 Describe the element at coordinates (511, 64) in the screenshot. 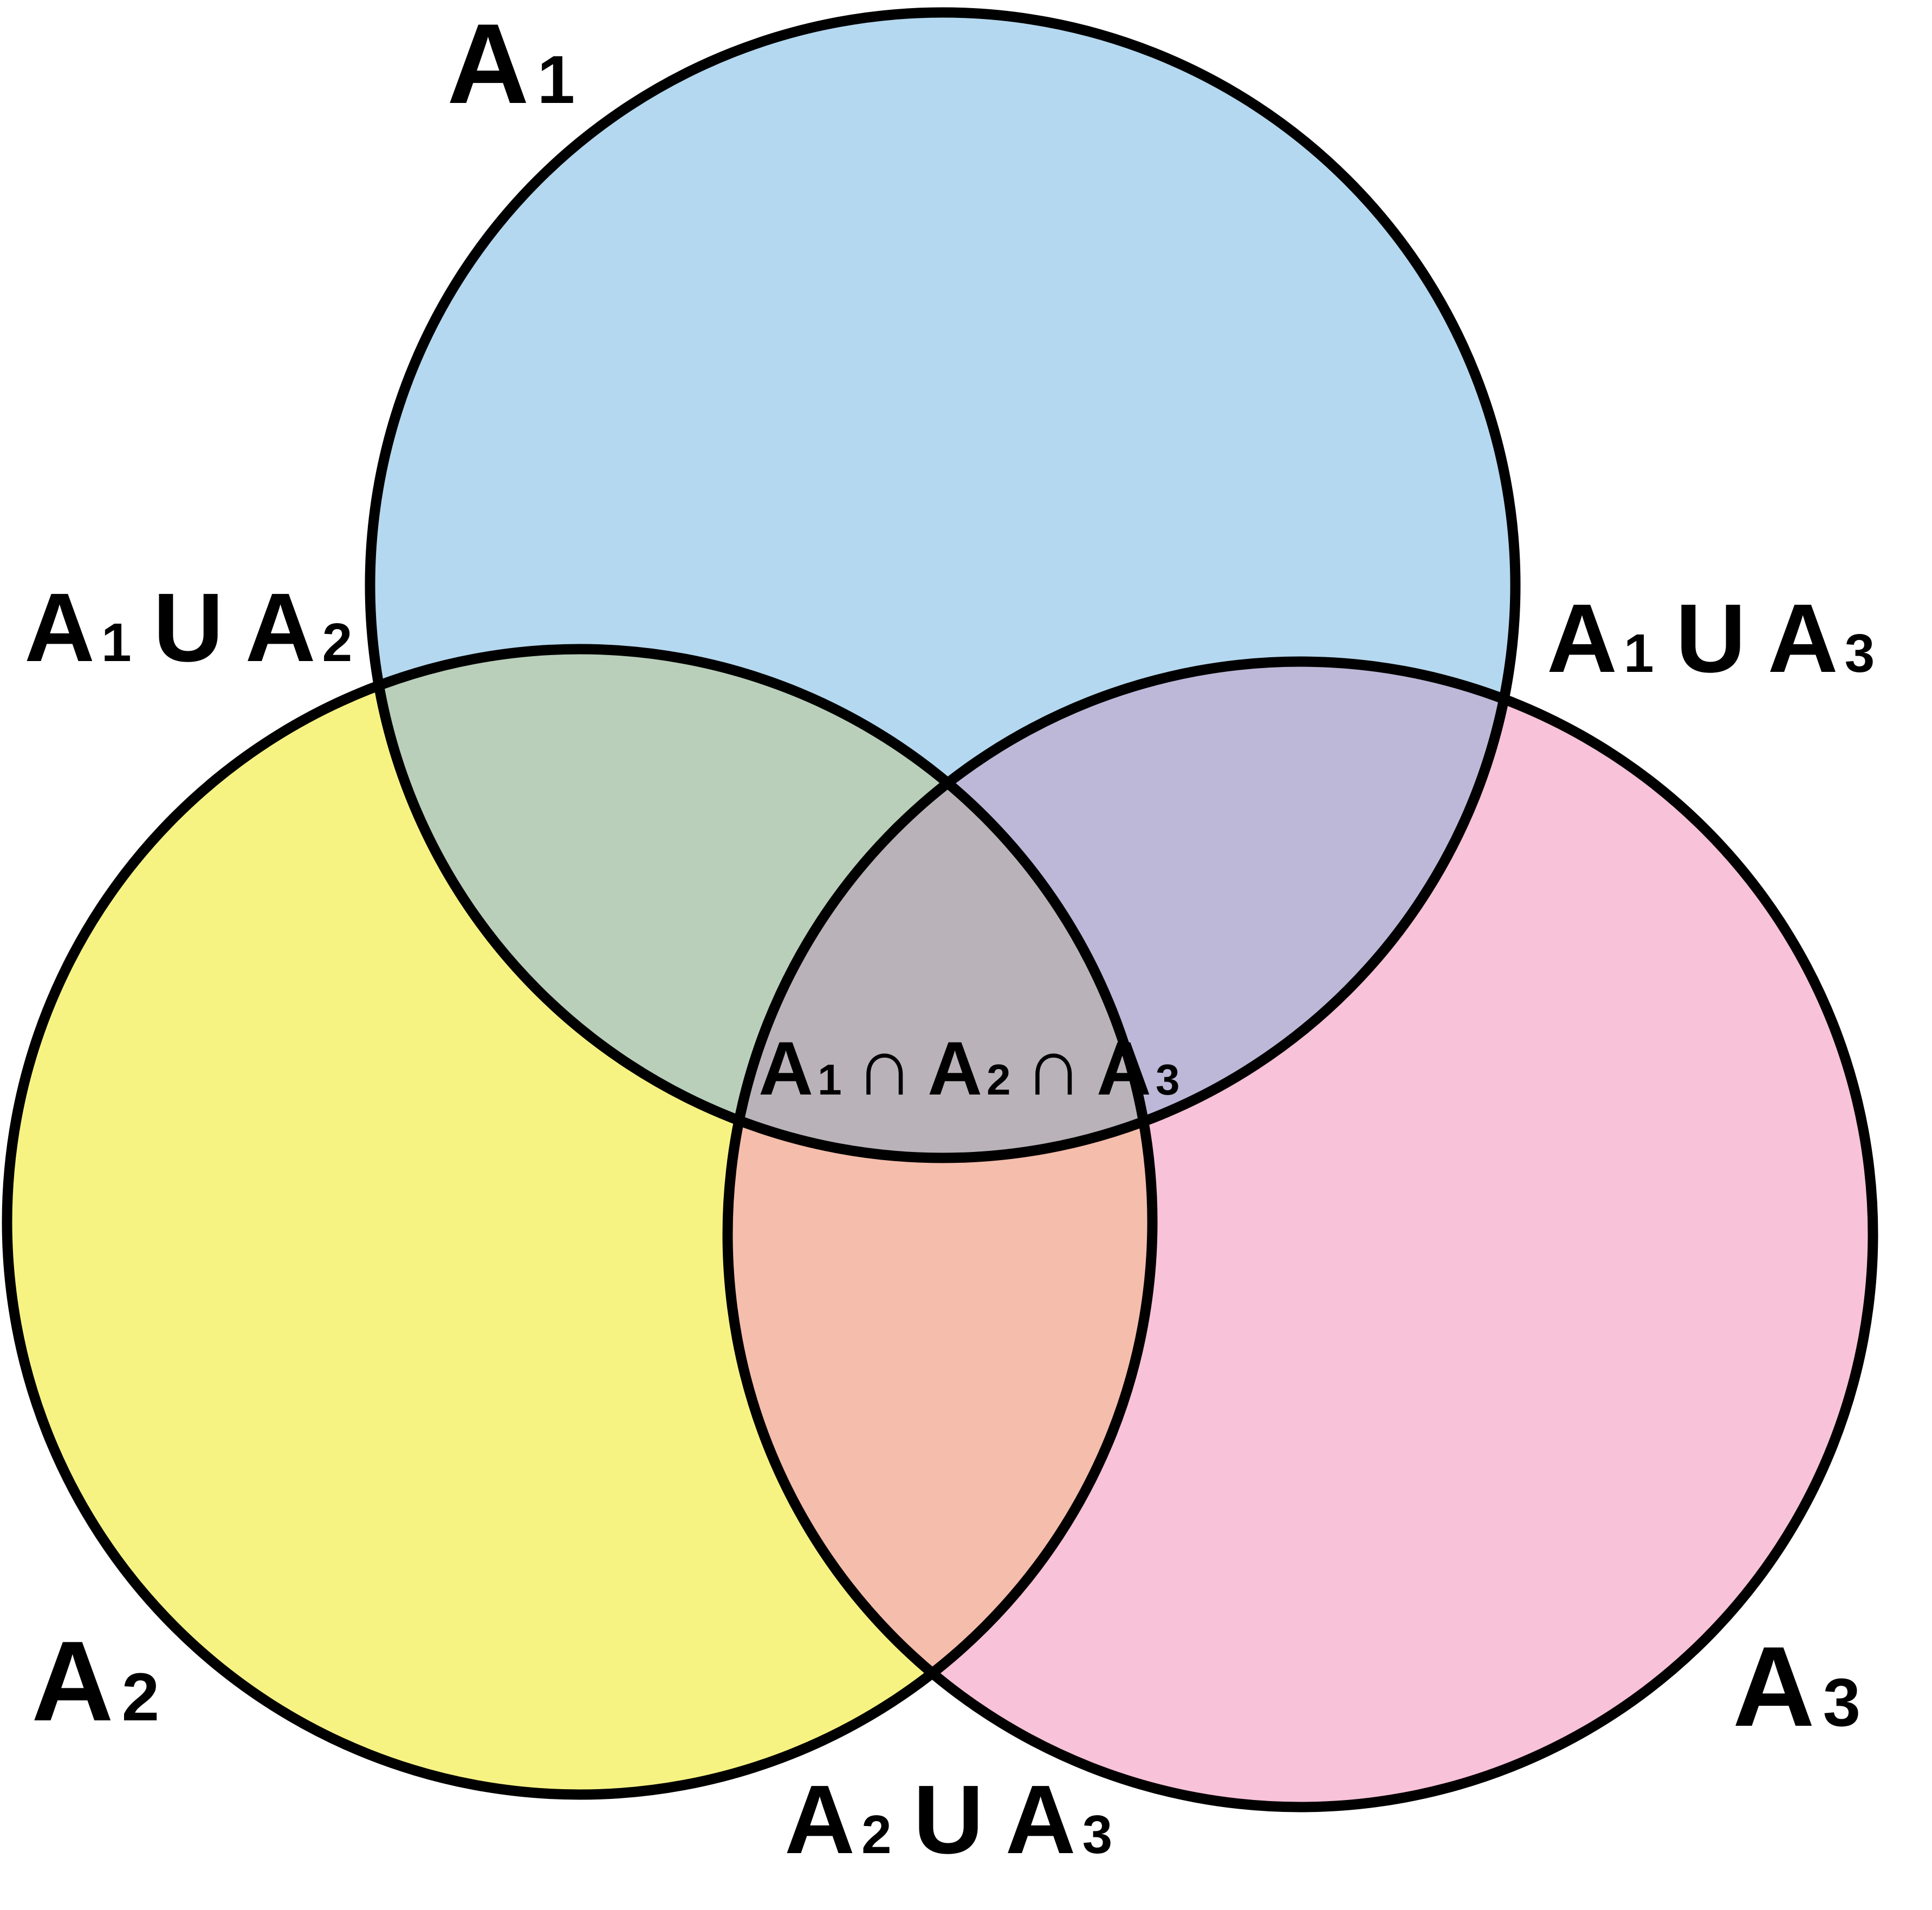

I see `label-a1: A1` at that location.